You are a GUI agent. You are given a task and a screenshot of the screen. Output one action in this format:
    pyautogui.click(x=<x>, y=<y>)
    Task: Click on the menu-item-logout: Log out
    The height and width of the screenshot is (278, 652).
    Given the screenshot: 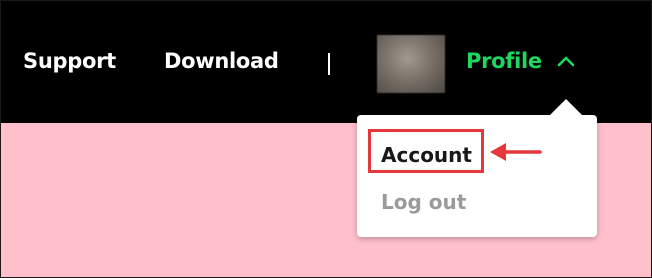 What is the action you would take?
    pyautogui.click(x=423, y=202)
    